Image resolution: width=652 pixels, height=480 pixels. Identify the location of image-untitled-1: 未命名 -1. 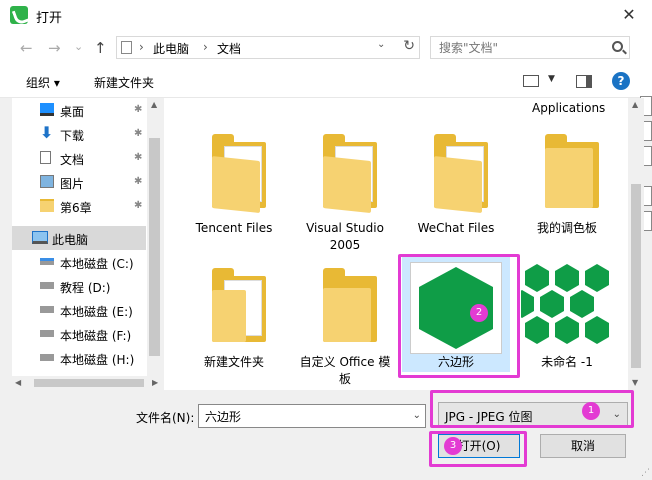
(567, 320).